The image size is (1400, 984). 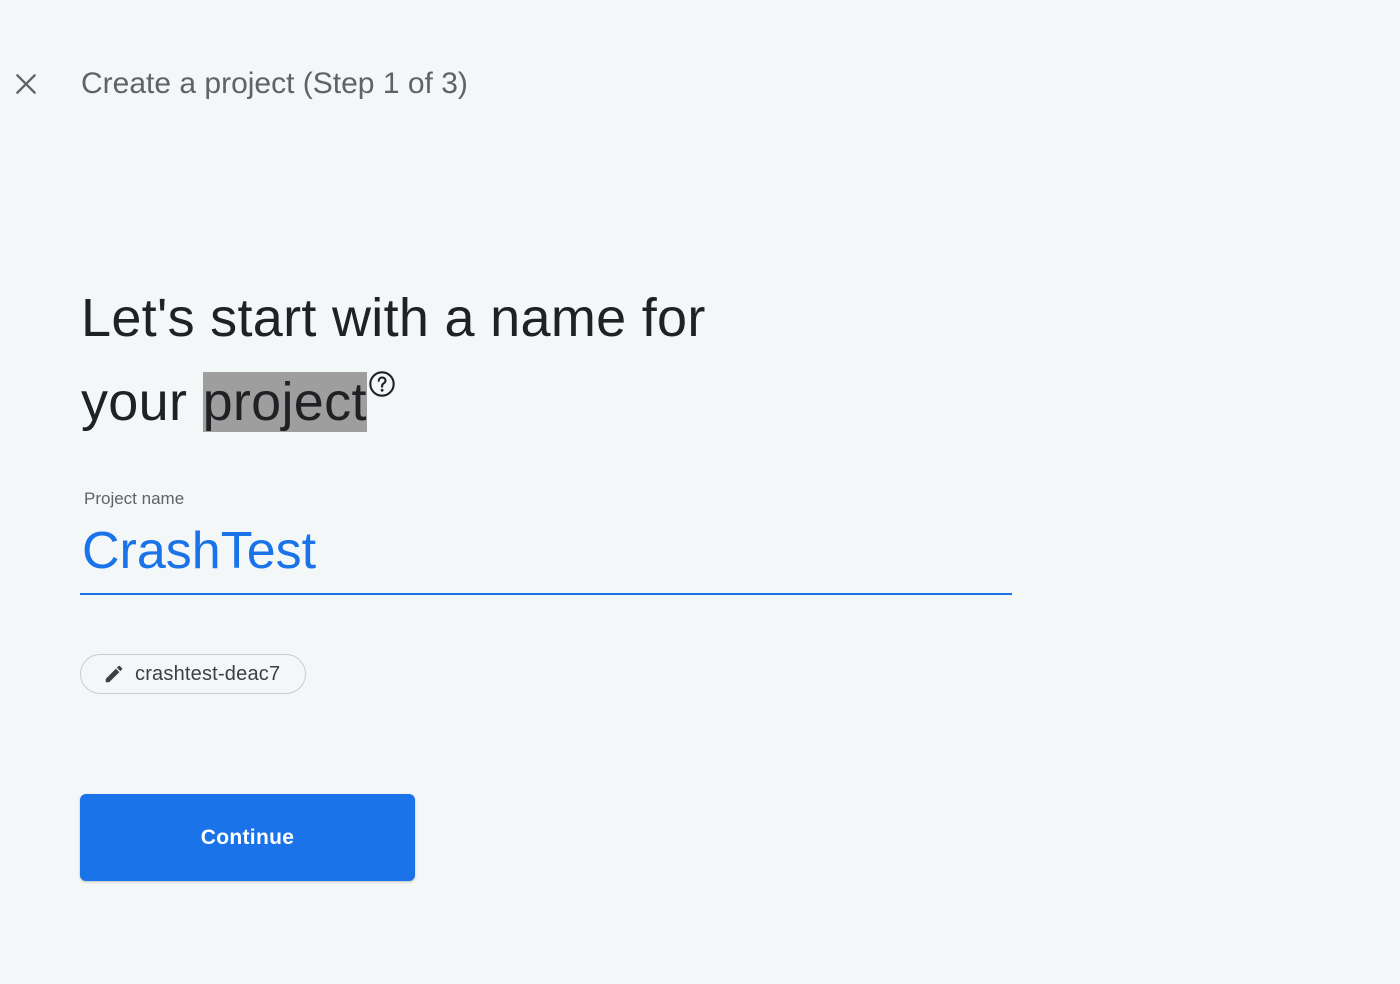 I want to click on help-circle-icon, so click(x=382, y=384).